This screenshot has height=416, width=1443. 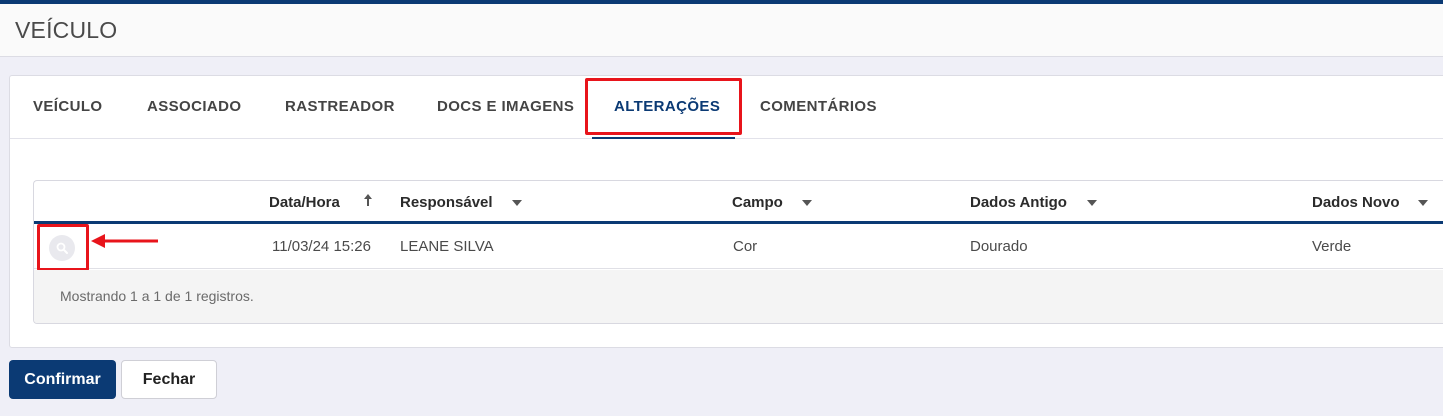 I want to click on search-icon, so click(x=62, y=248).